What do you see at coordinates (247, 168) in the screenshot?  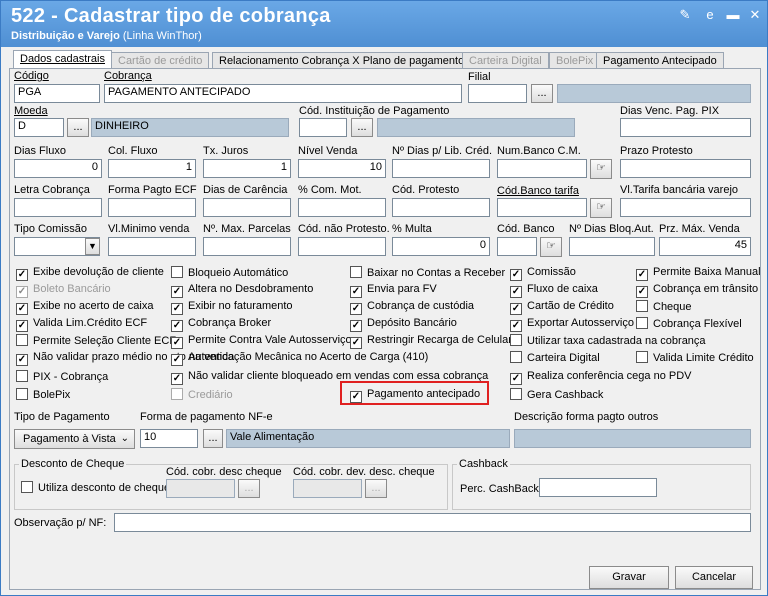 I see `tx-juros-input: 1` at bounding box center [247, 168].